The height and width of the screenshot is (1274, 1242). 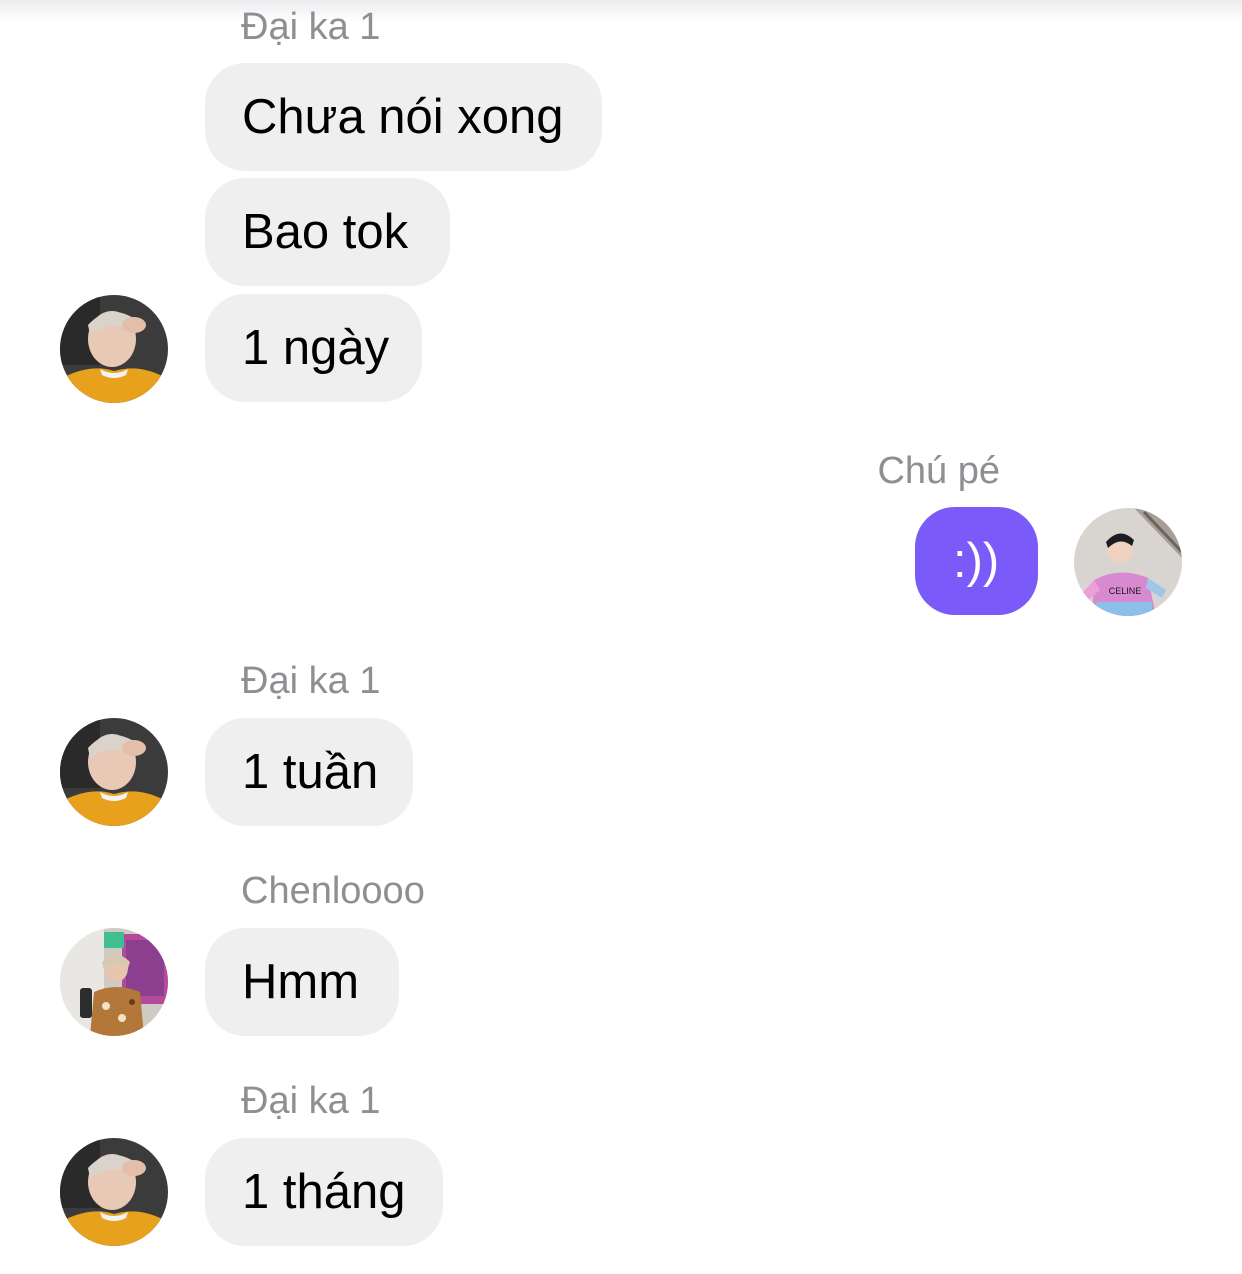 What do you see at coordinates (1125, 591) in the screenshot?
I see `shirt-print-text: CELINE` at bounding box center [1125, 591].